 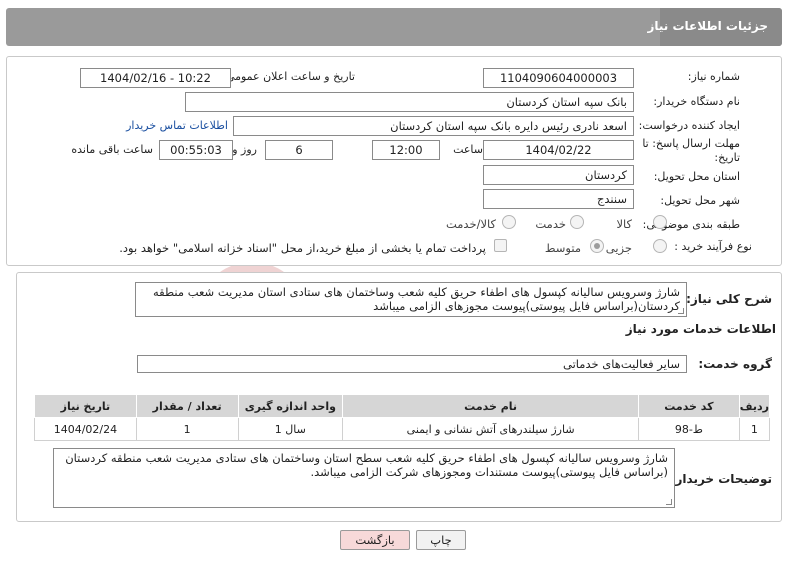 I want to click on category-goods-label: کالا, so click(x=624, y=224).